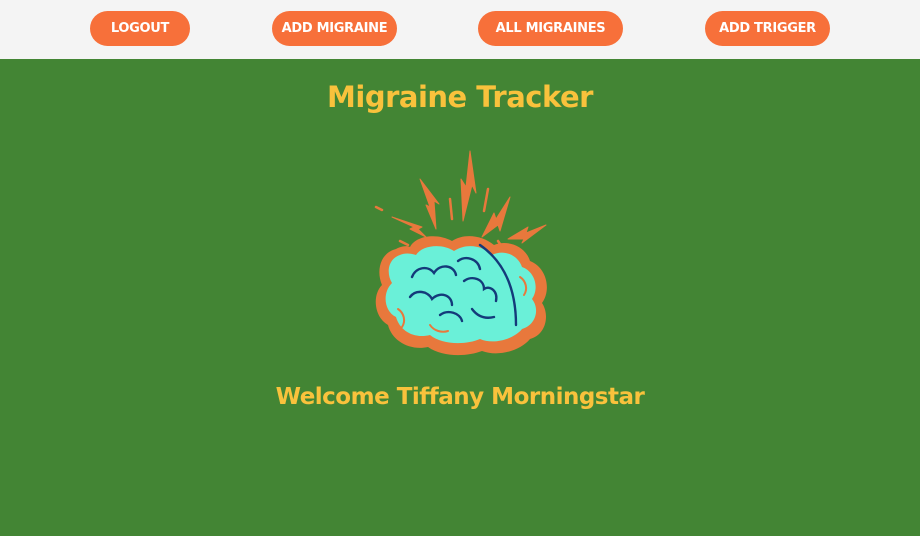 The width and height of the screenshot is (920, 536). What do you see at coordinates (140, 28) in the screenshot?
I see `logout-button: LOGOUT` at bounding box center [140, 28].